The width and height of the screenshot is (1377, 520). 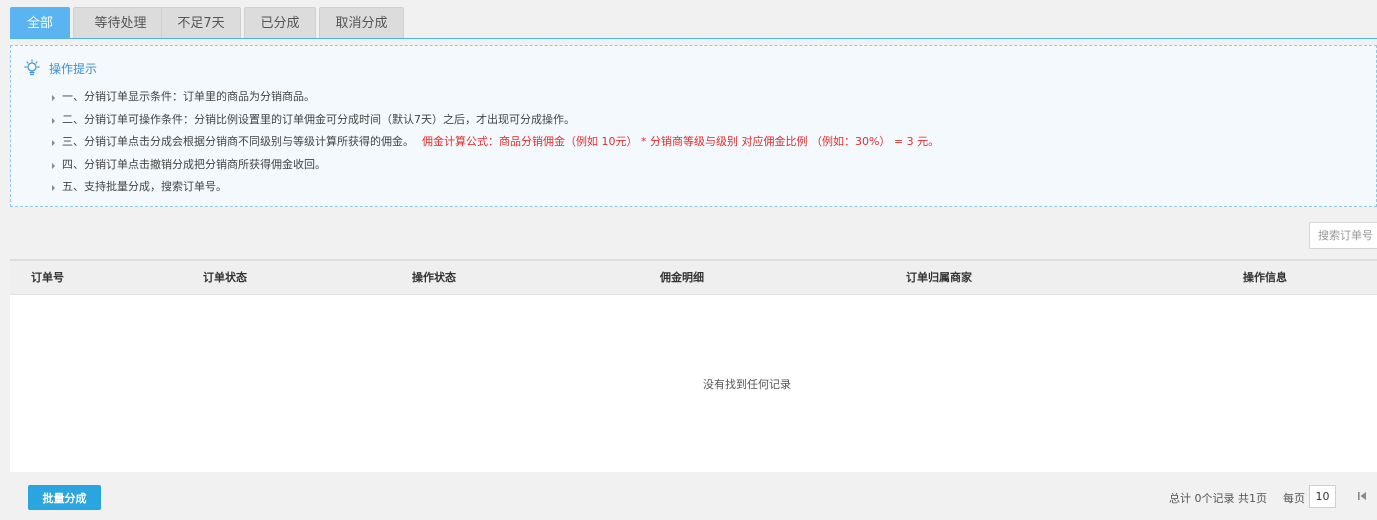 I want to click on column-operation-info: 操作信息, so click(x=1265, y=277).